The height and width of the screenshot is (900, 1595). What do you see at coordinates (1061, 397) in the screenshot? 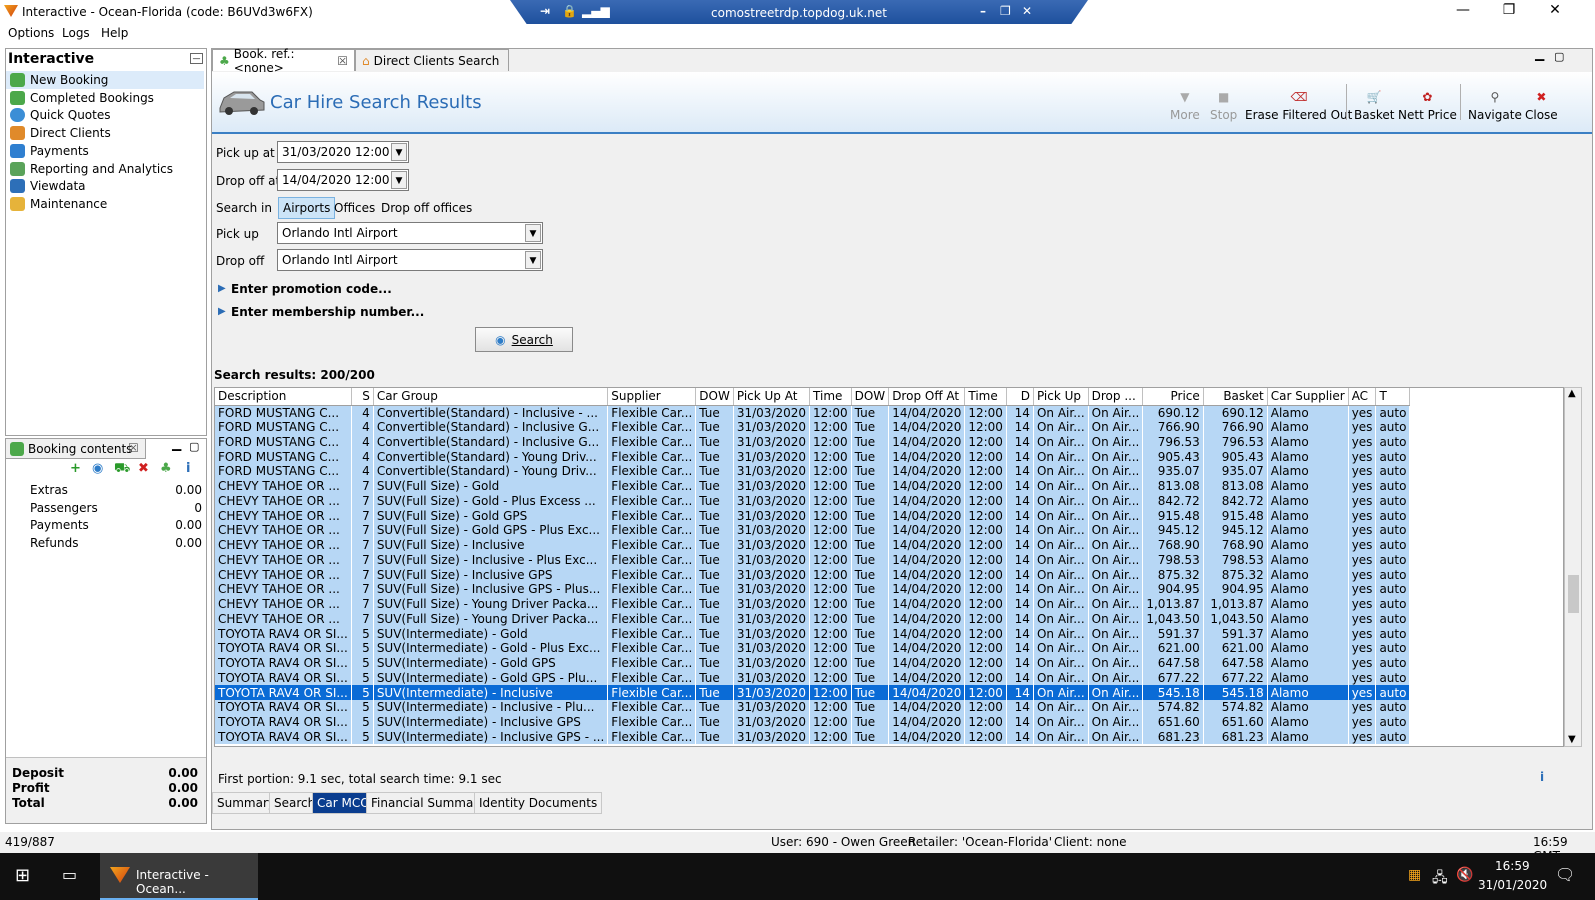
I see `column-header: Pick Up` at bounding box center [1061, 397].